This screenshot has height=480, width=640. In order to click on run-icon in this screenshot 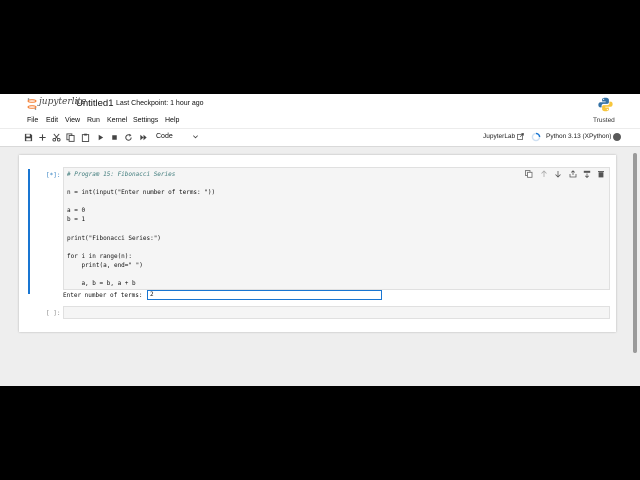, I will do `click(100, 137)`.